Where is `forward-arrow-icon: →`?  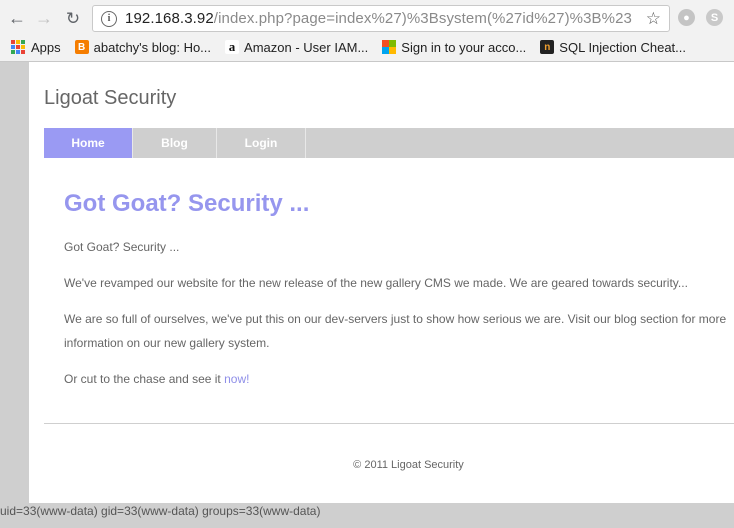
forward-arrow-icon: → is located at coordinates (44, 18).